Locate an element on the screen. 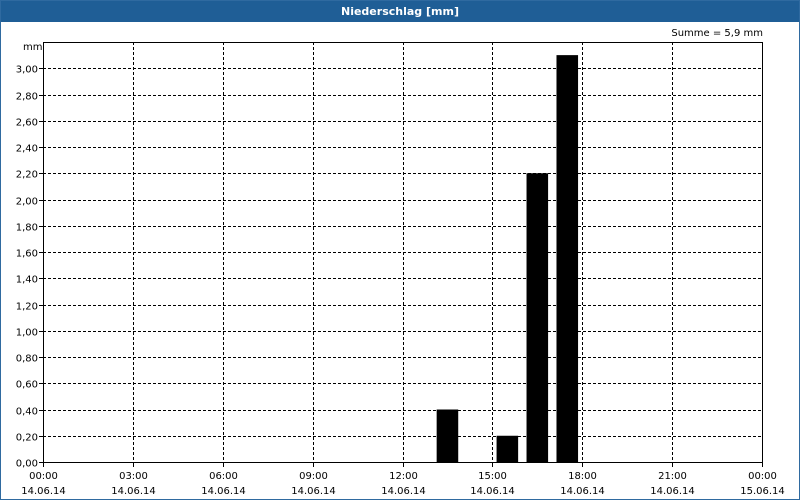 Image resolution: width=800 pixels, height=500 pixels. y-tick-label: 2,60 is located at coordinates (27, 123).